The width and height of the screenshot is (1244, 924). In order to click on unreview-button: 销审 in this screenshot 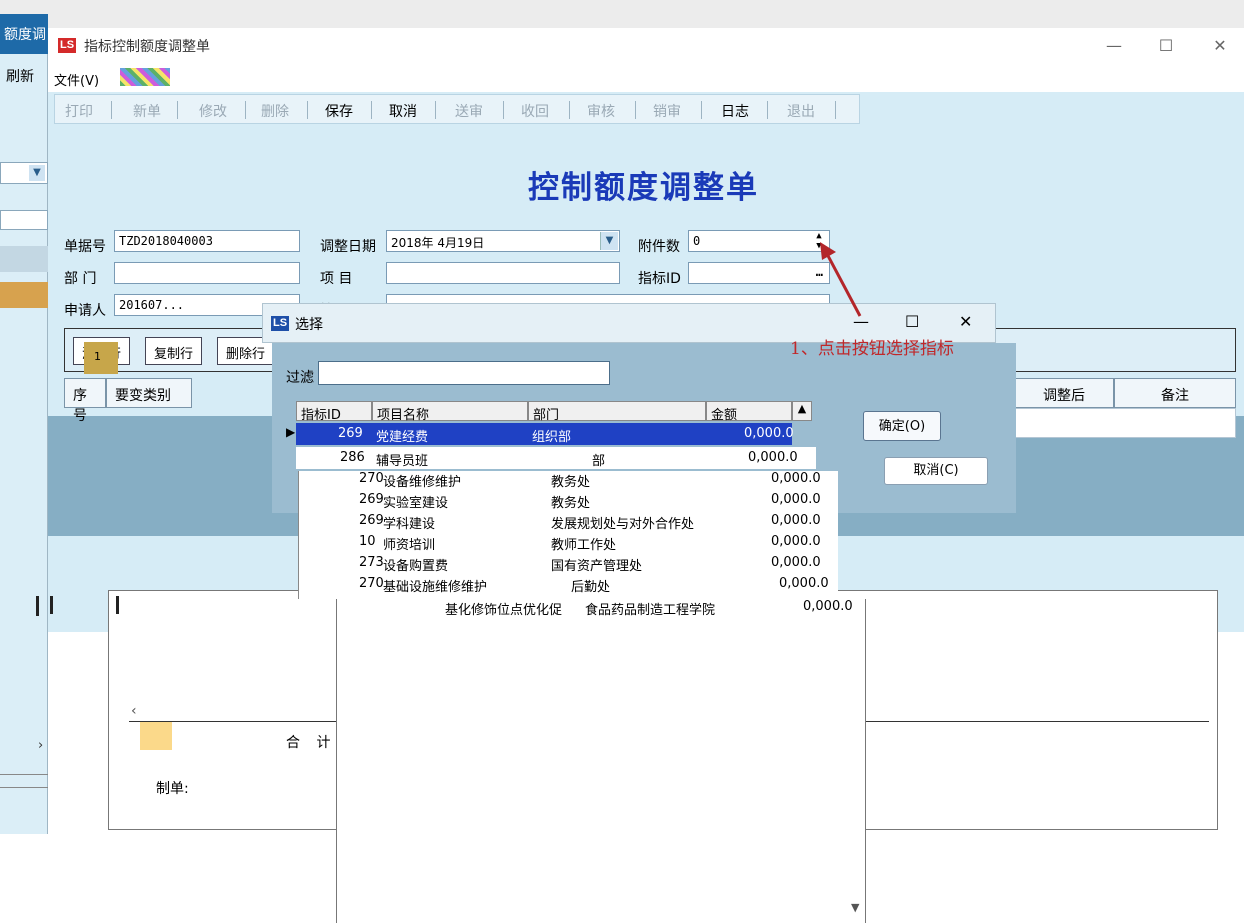, I will do `click(667, 111)`.